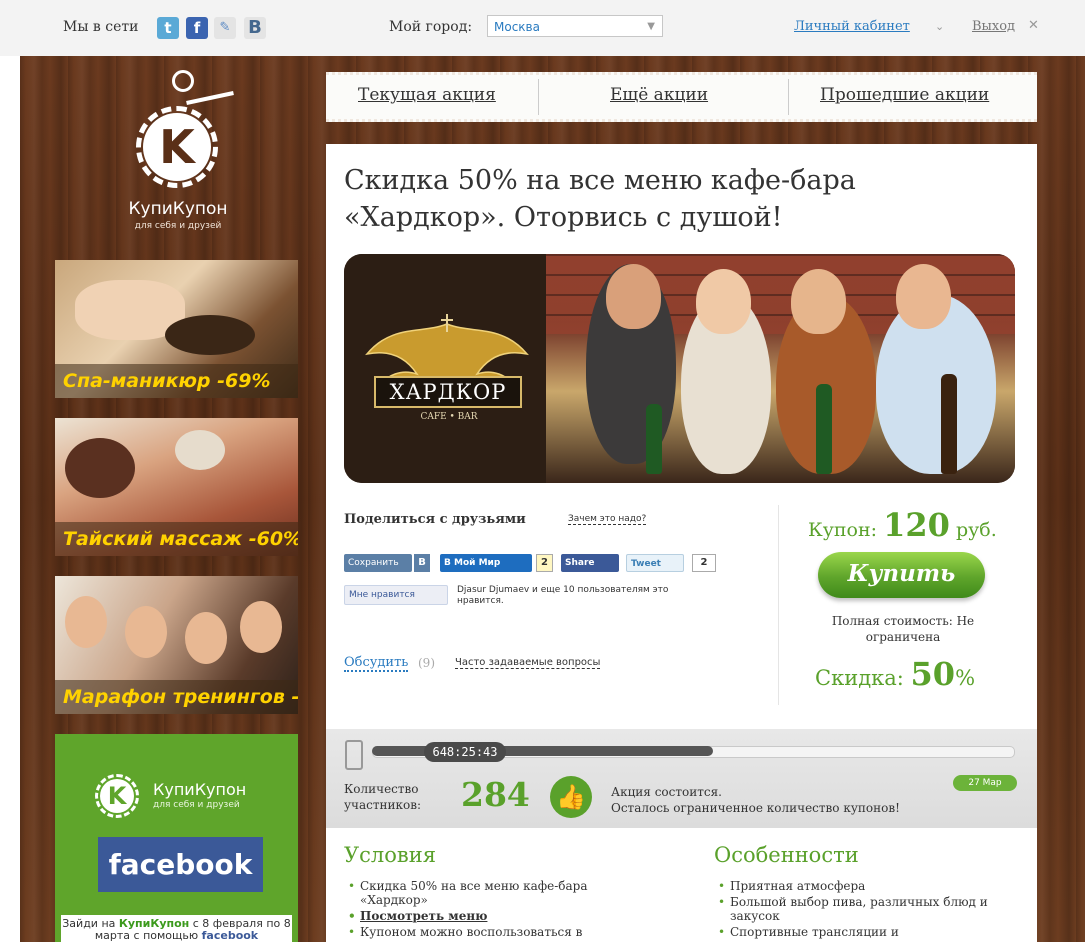  What do you see at coordinates (544, 563) in the screenshot?
I see `moimir-count: 2` at bounding box center [544, 563].